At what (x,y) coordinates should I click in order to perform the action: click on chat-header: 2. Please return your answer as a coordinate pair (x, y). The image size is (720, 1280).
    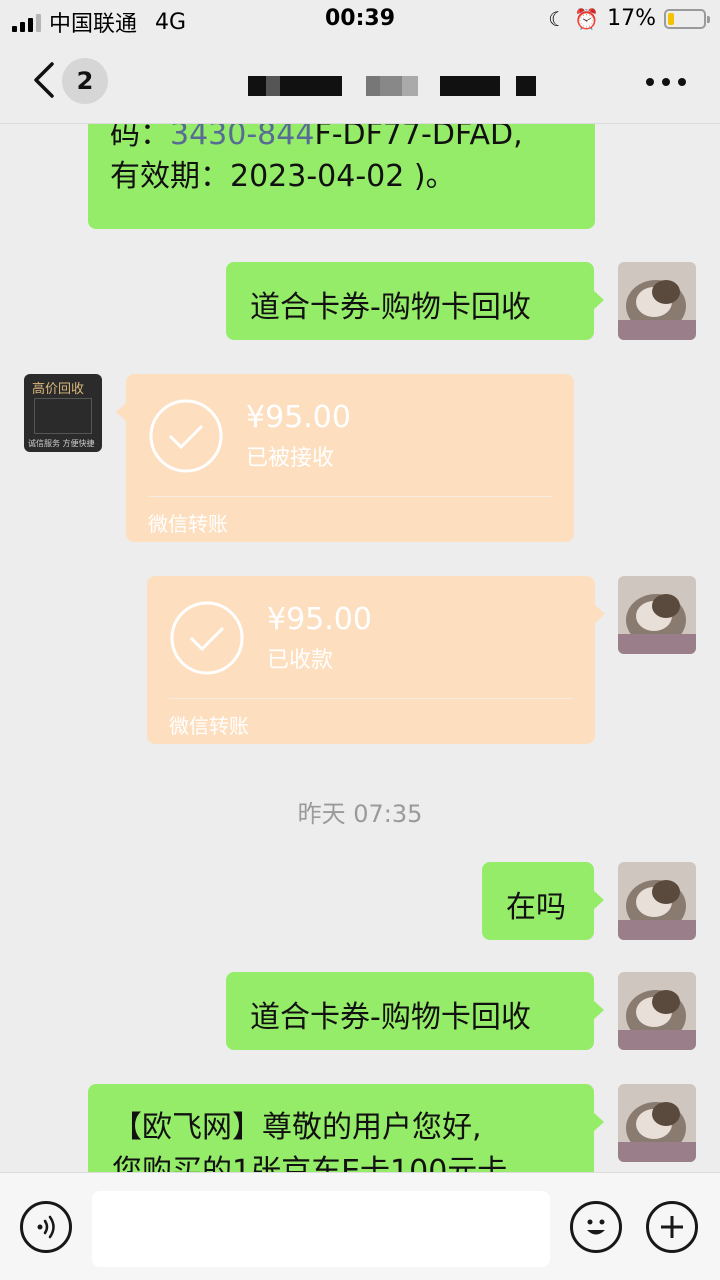
    Looking at the image, I should click on (360, 82).